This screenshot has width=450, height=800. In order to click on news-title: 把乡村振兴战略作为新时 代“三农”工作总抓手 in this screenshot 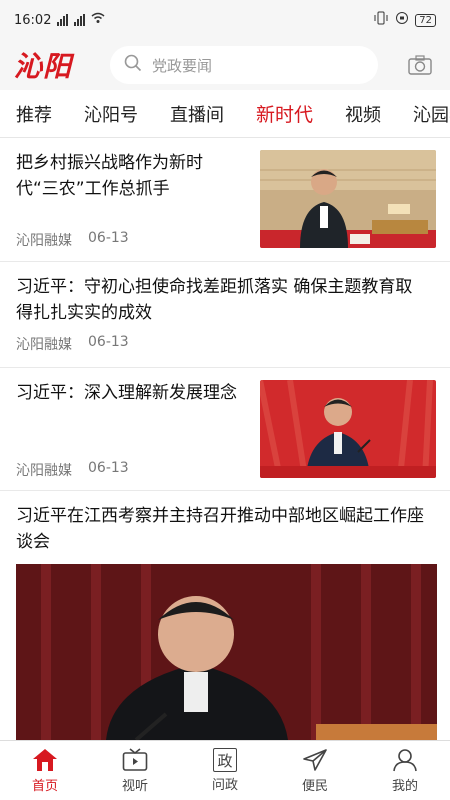, I will do `click(126, 176)`.